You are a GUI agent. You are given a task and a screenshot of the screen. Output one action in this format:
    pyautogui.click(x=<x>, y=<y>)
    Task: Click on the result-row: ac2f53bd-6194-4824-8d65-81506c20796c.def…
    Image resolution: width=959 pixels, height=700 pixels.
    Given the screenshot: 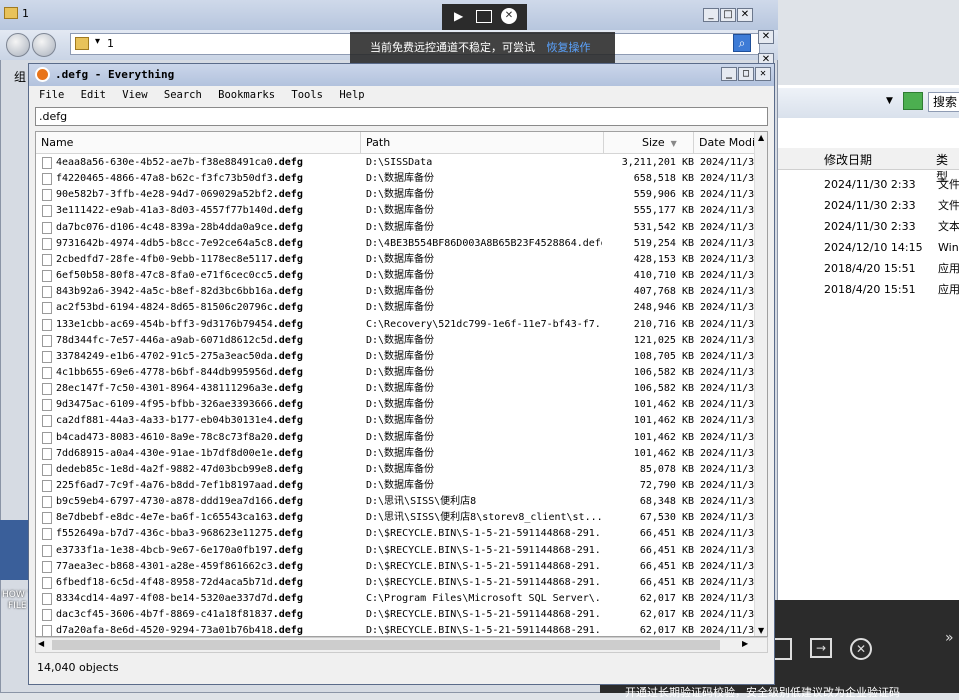 What is the action you would take?
    pyautogui.click(x=398, y=308)
    